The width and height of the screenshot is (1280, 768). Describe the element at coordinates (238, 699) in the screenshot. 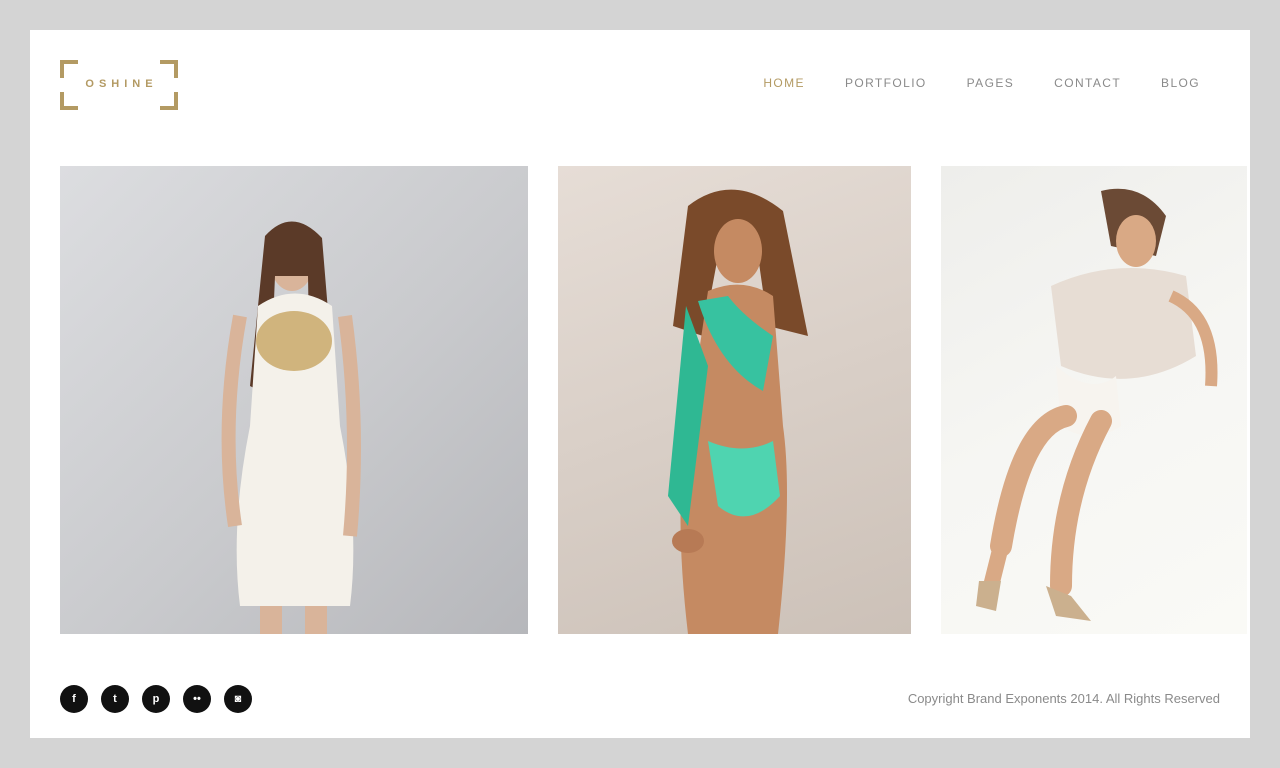

I see `instagram-icon: ◙` at that location.